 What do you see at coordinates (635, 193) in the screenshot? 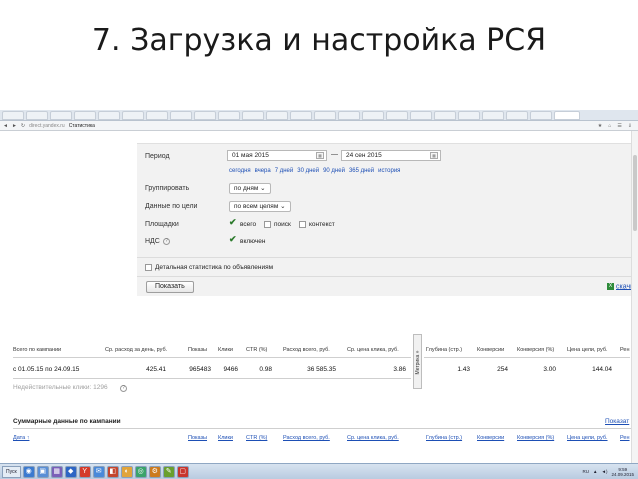
I see `scrollbar-thumb` at bounding box center [635, 193].